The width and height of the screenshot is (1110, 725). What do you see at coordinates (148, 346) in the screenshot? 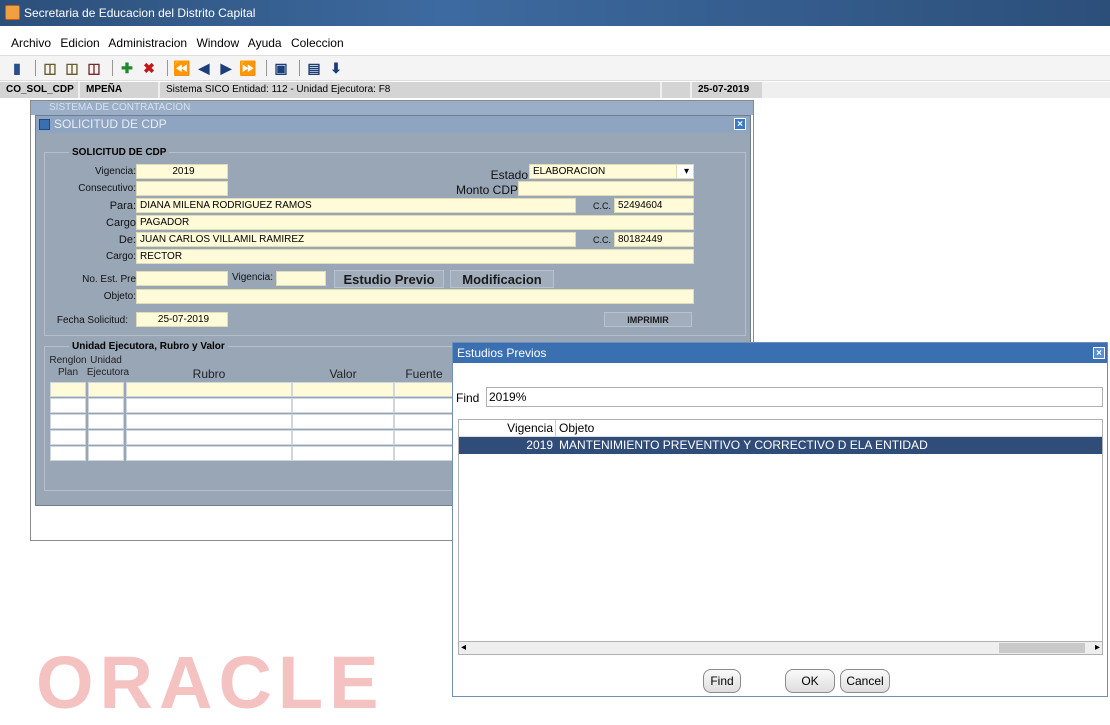
I see `section-title: Unidad Ejecutora, Rubro y Valor` at bounding box center [148, 346].